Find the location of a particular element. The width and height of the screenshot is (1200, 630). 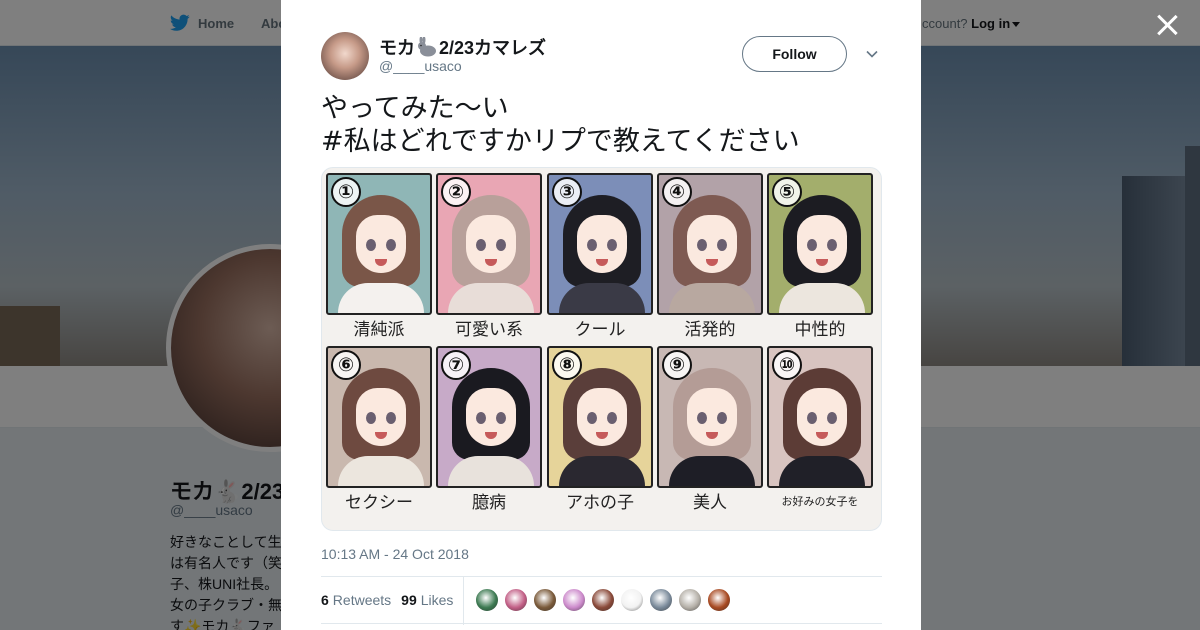

character-panel: ⑦ is located at coordinates (489, 417).